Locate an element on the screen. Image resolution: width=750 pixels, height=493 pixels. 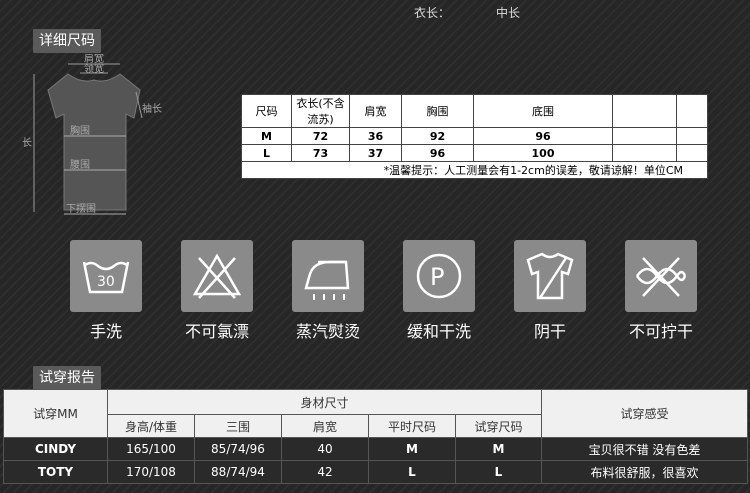
mm-header: 试穿MM is located at coordinates (55, 413).